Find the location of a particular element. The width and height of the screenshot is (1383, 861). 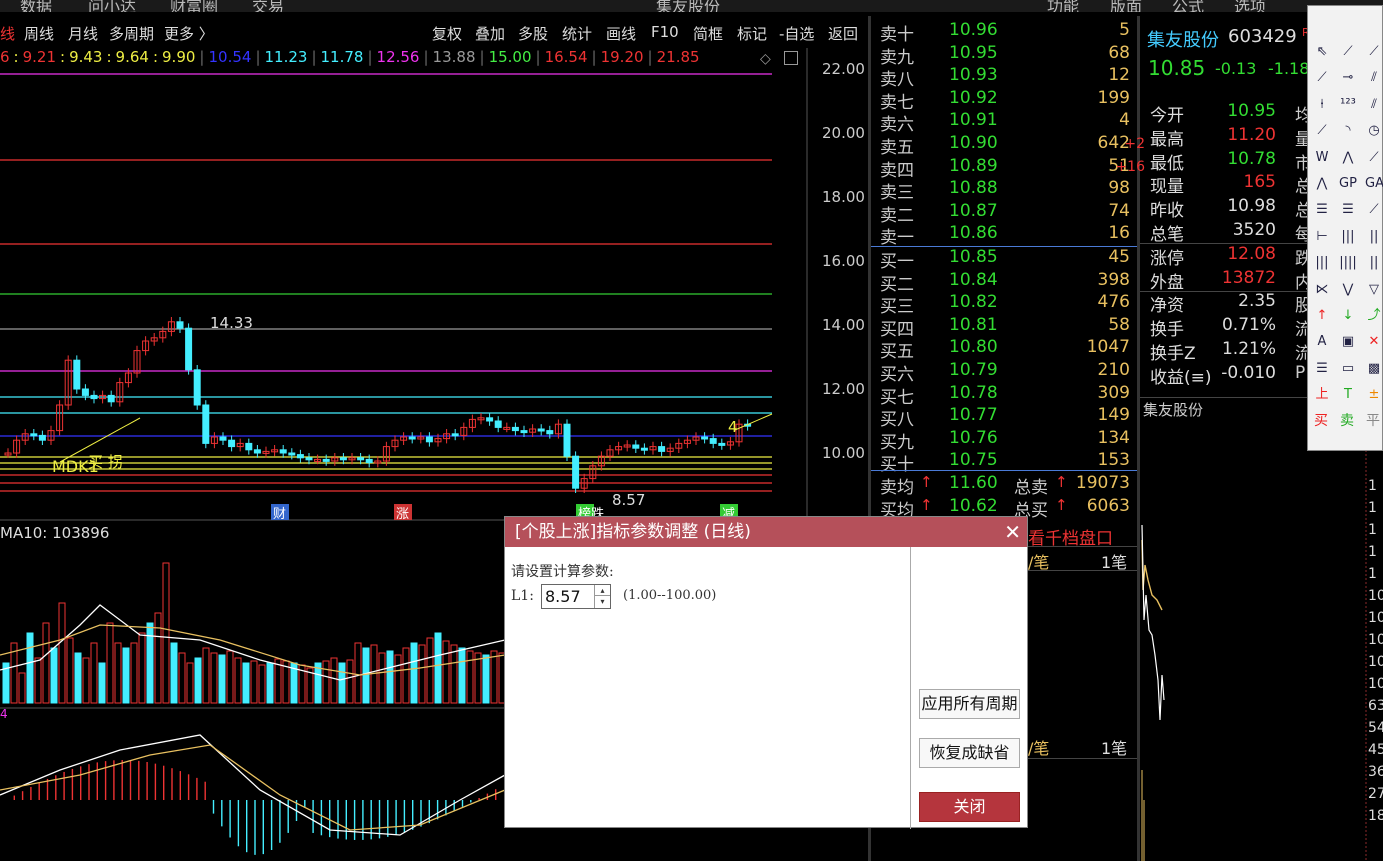

level-price: 10.92 is located at coordinates (973, 98).